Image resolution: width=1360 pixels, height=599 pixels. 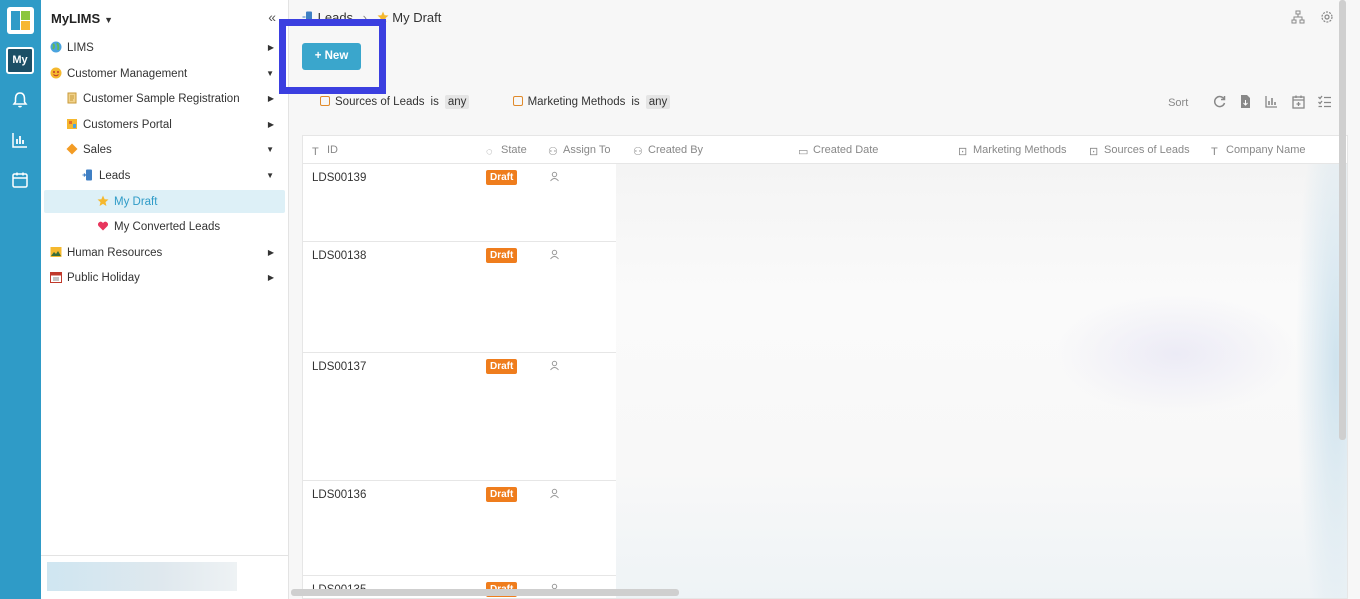 I want to click on column-header-created-date: ▭ Created Date, so click(x=838, y=150).